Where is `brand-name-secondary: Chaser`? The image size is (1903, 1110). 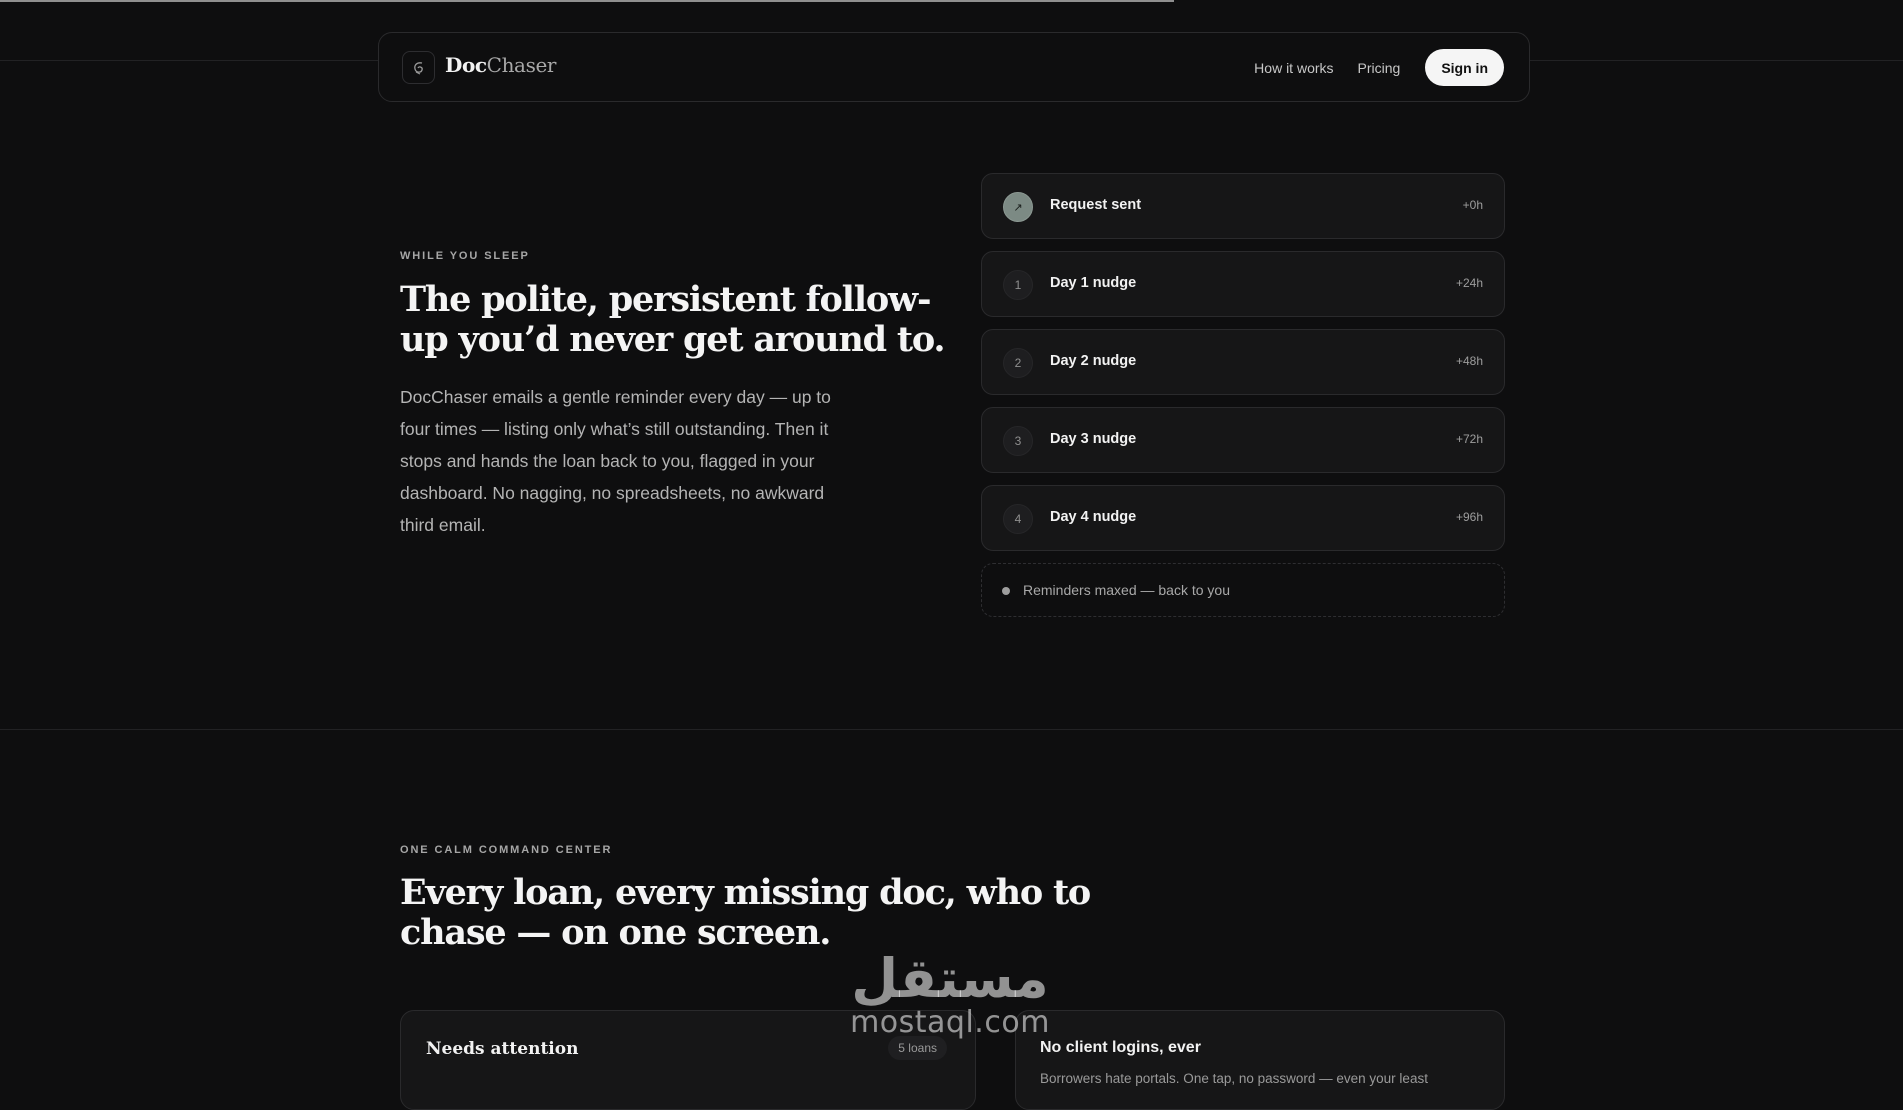 brand-name-secondary: Chaser is located at coordinates (521, 65).